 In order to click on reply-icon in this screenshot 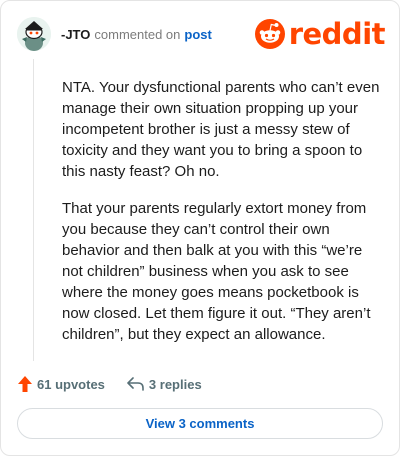, I will do `click(135, 384)`.